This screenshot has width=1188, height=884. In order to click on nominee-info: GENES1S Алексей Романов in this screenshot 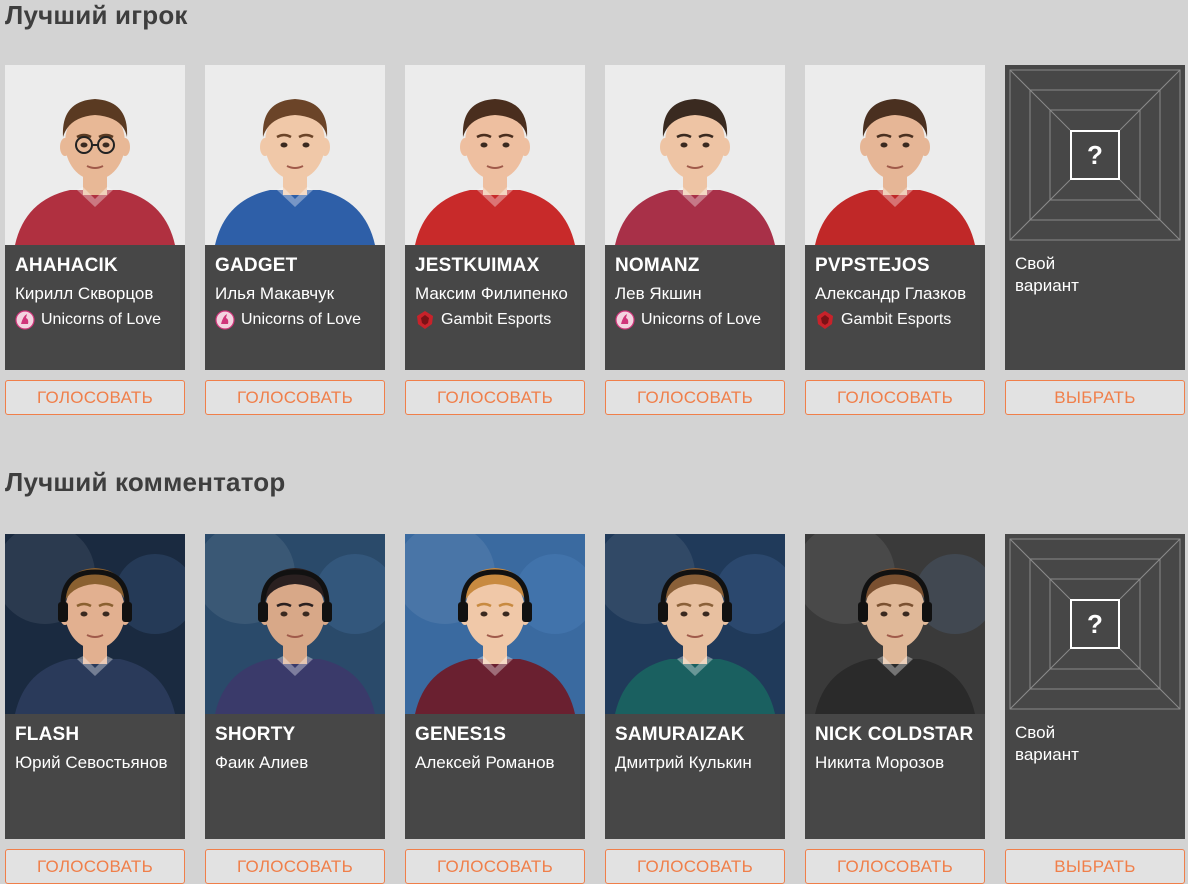, I will do `click(495, 776)`.